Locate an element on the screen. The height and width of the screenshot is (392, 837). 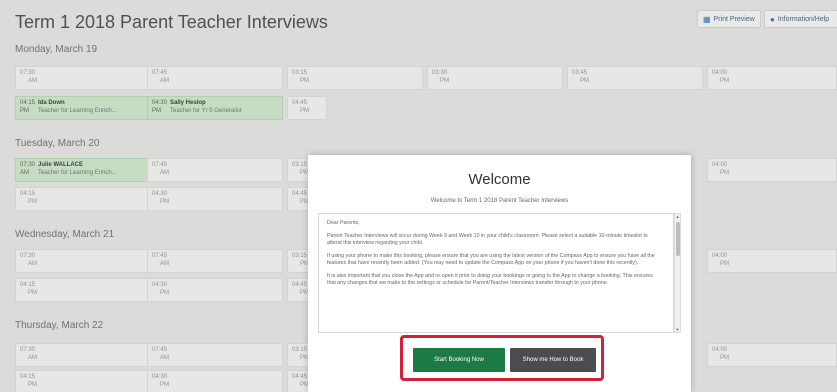
message-scrollbar: ▲ ▼ is located at coordinates (677, 273).